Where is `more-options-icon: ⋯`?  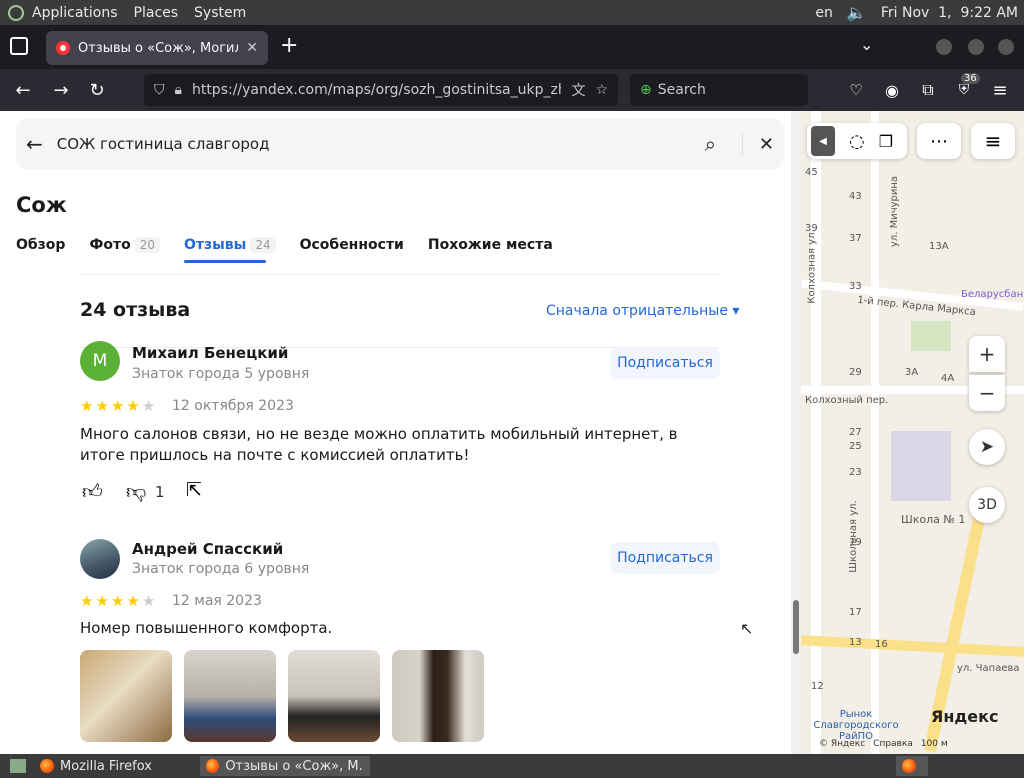
more-options-icon: ⋯ is located at coordinates (939, 141).